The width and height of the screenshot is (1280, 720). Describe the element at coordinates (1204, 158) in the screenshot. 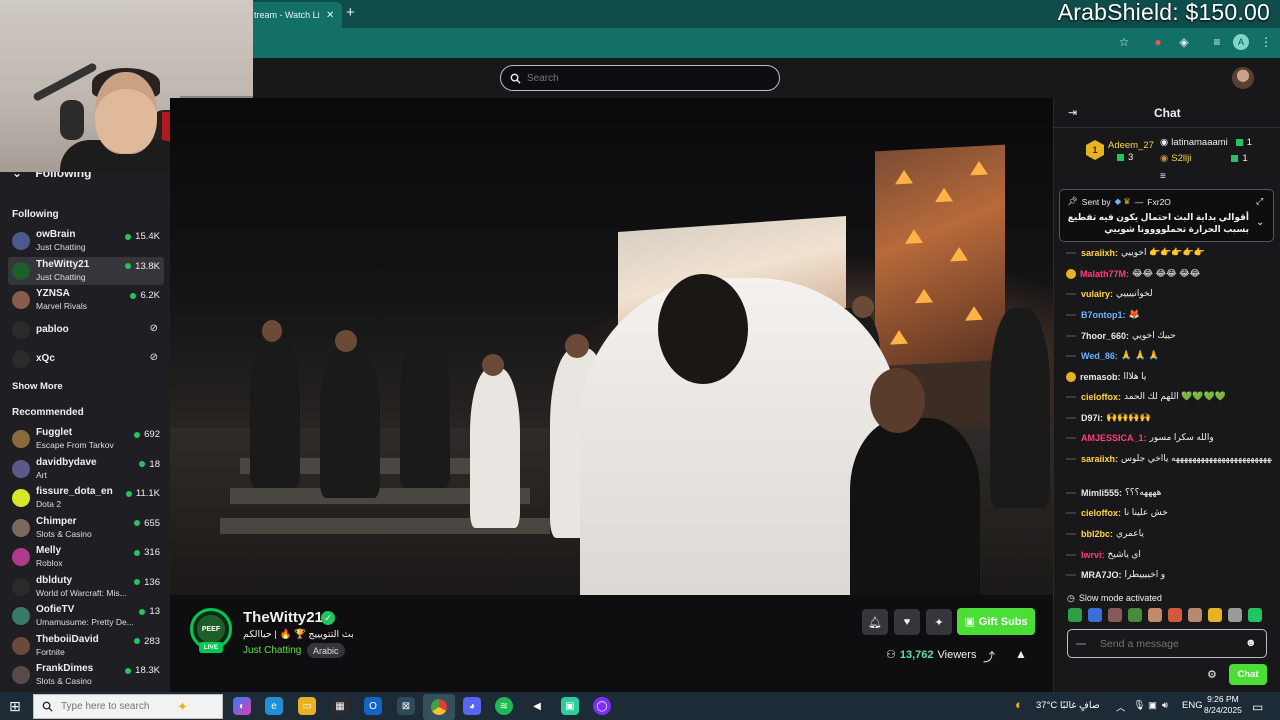

I see `leader-3: ◉ S2llji 1` at that location.